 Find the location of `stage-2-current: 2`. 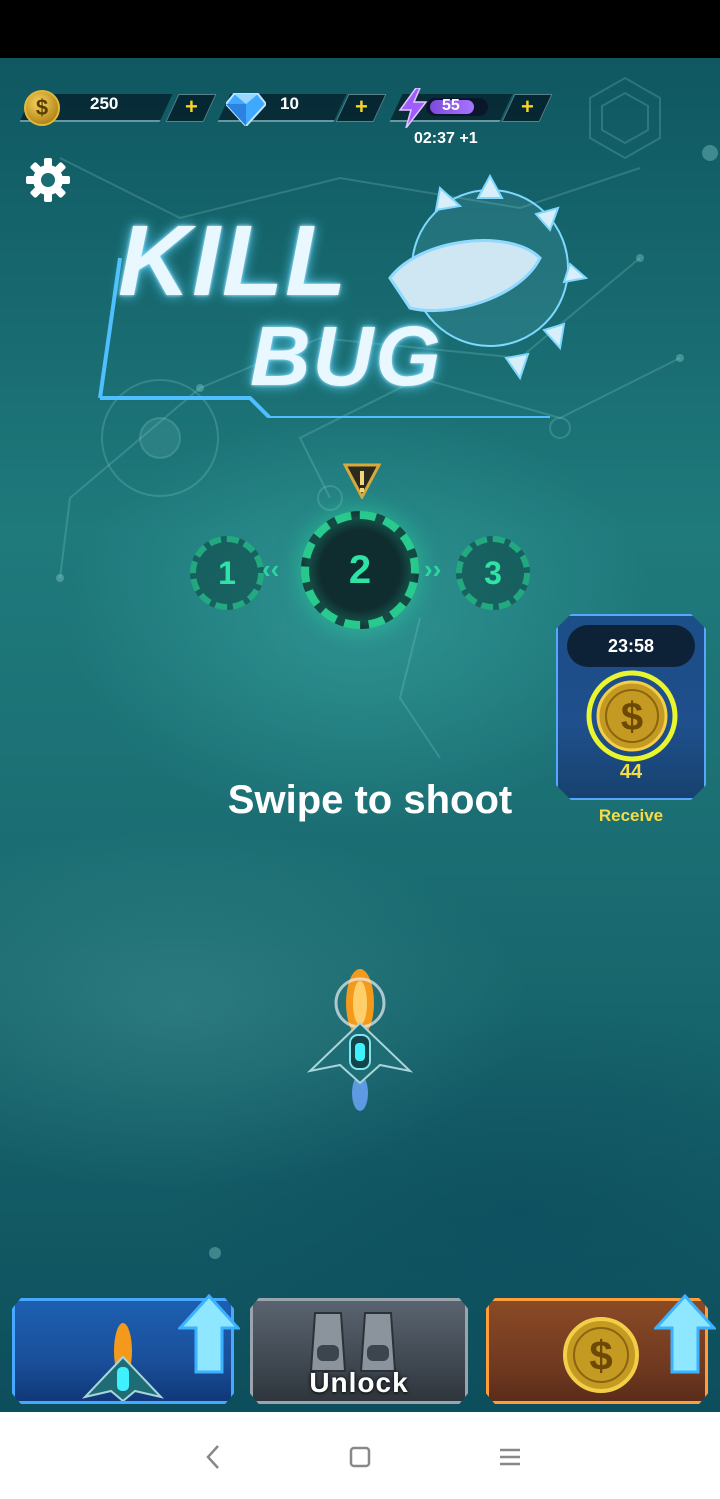

stage-2-current: 2 is located at coordinates (360, 570).